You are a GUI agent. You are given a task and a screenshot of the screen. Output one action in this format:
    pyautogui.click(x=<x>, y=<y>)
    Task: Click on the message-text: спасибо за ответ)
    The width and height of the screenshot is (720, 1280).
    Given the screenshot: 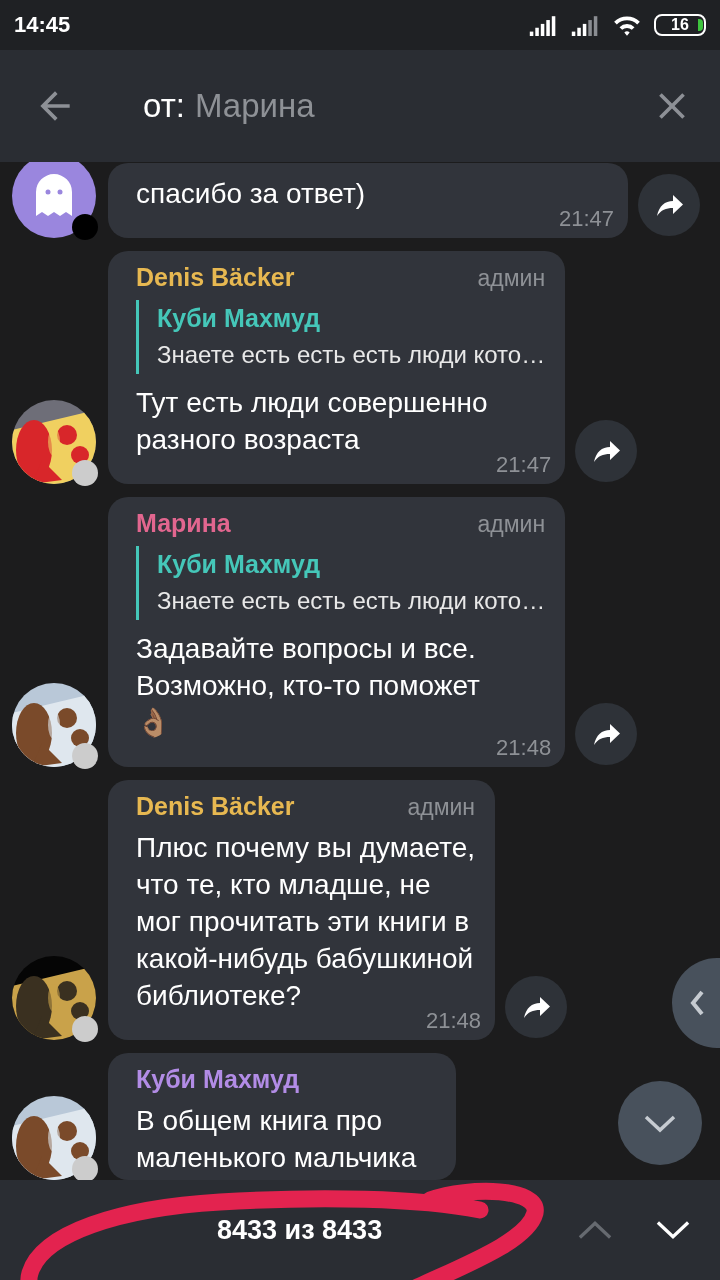 What is the action you would take?
    pyautogui.click(x=251, y=194)
    